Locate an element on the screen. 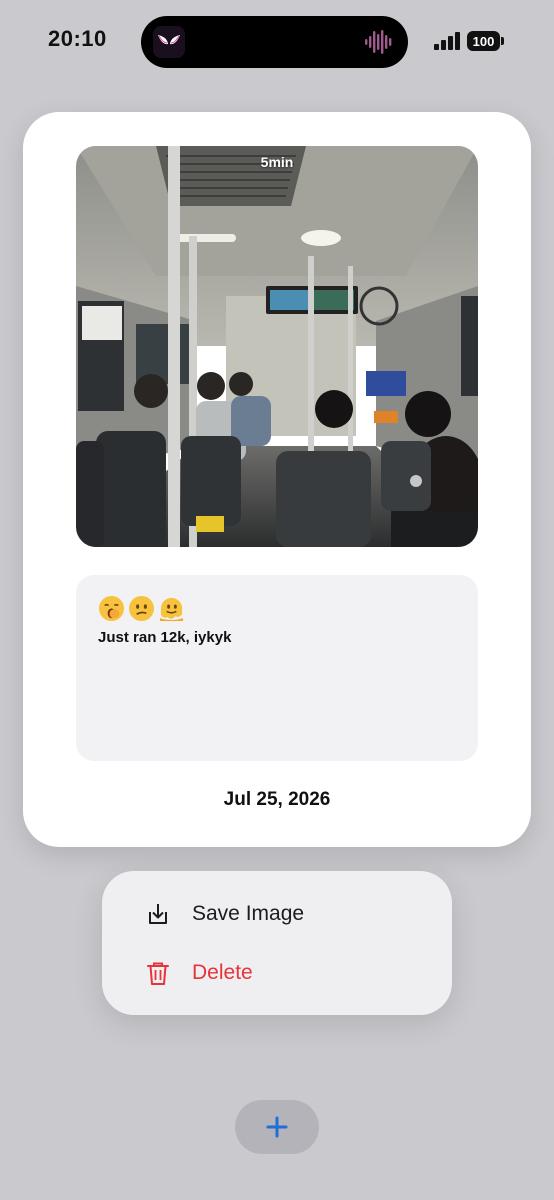 The height and width of the screenshot is (1200, 554). audio-waveform-icon is located at coordinates (379, 42).